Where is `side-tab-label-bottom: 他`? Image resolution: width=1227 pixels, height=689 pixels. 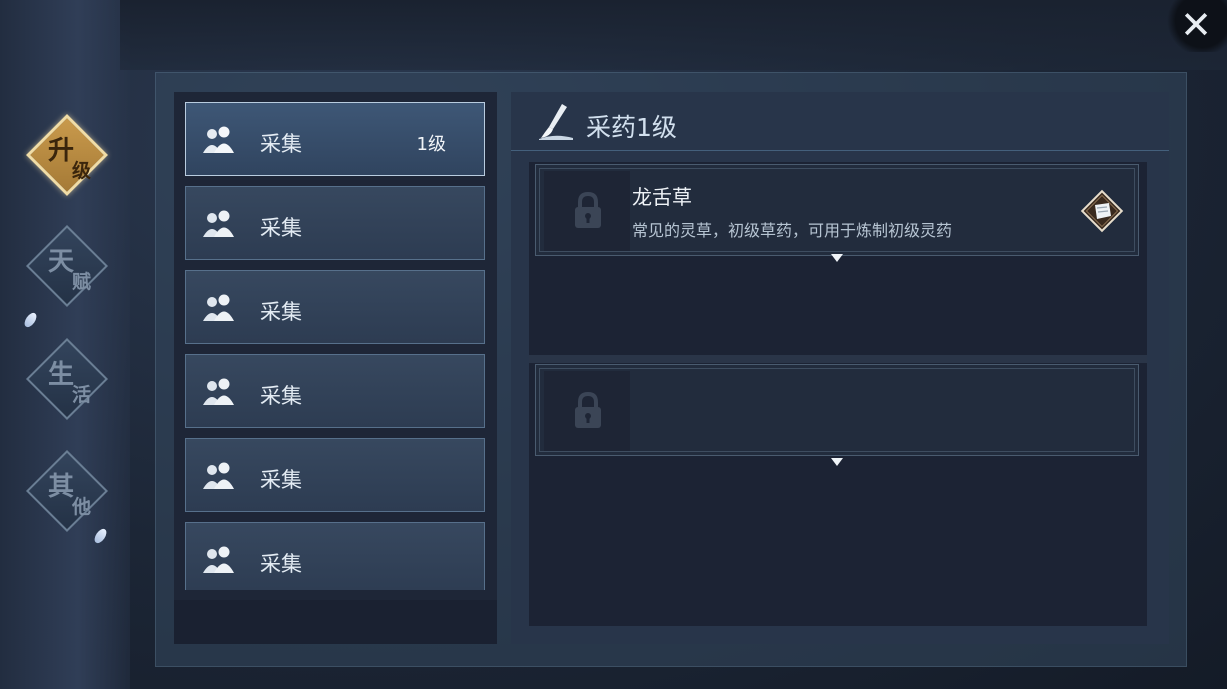
side-tab-label-bottom: 他 is located at coordinates (82, 507).